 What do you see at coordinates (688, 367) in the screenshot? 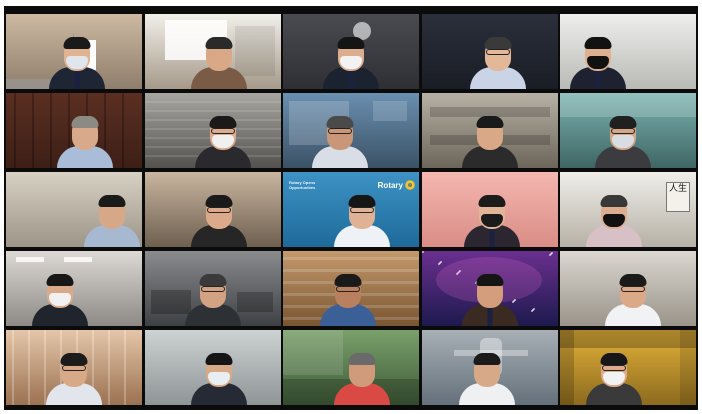
I see `car-window` at bounding box center [688, 367].